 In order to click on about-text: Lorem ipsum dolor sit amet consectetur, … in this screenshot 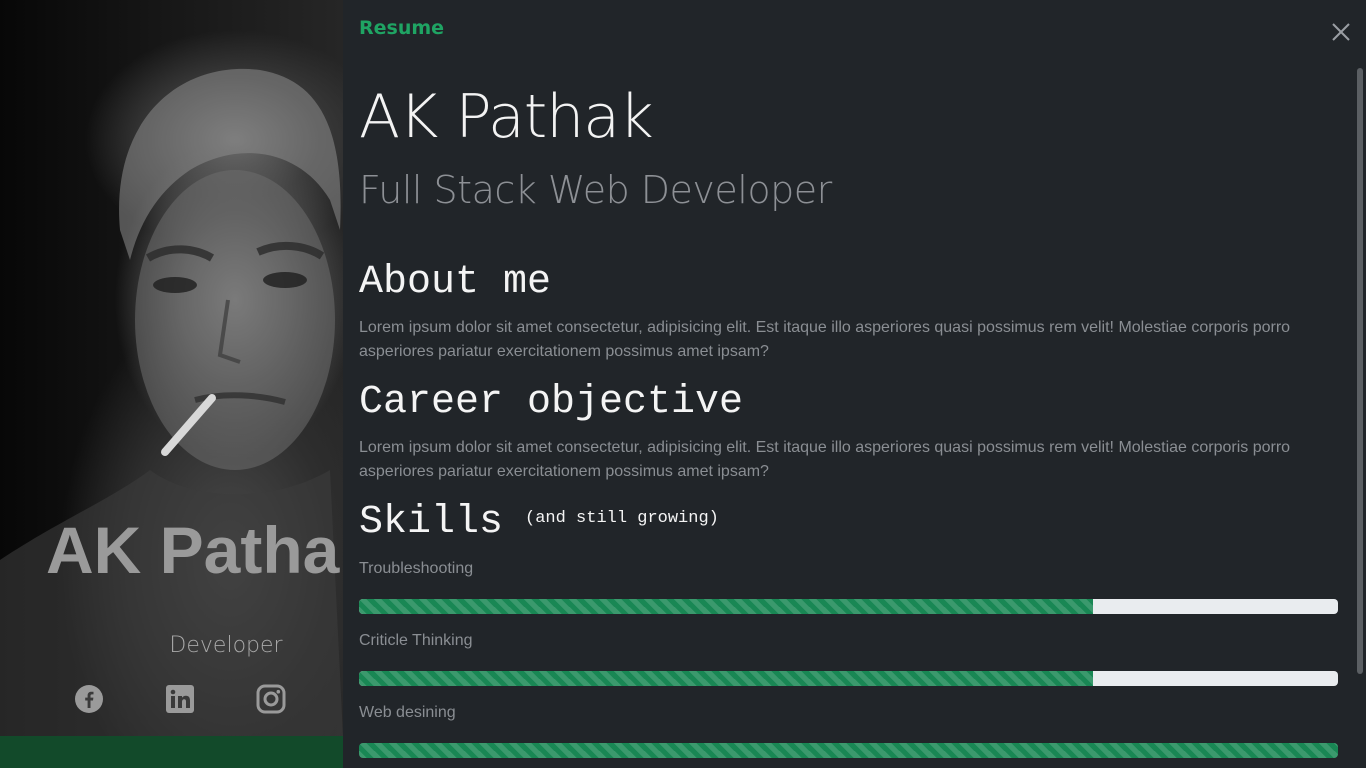, I will do `click(825, 339)`.